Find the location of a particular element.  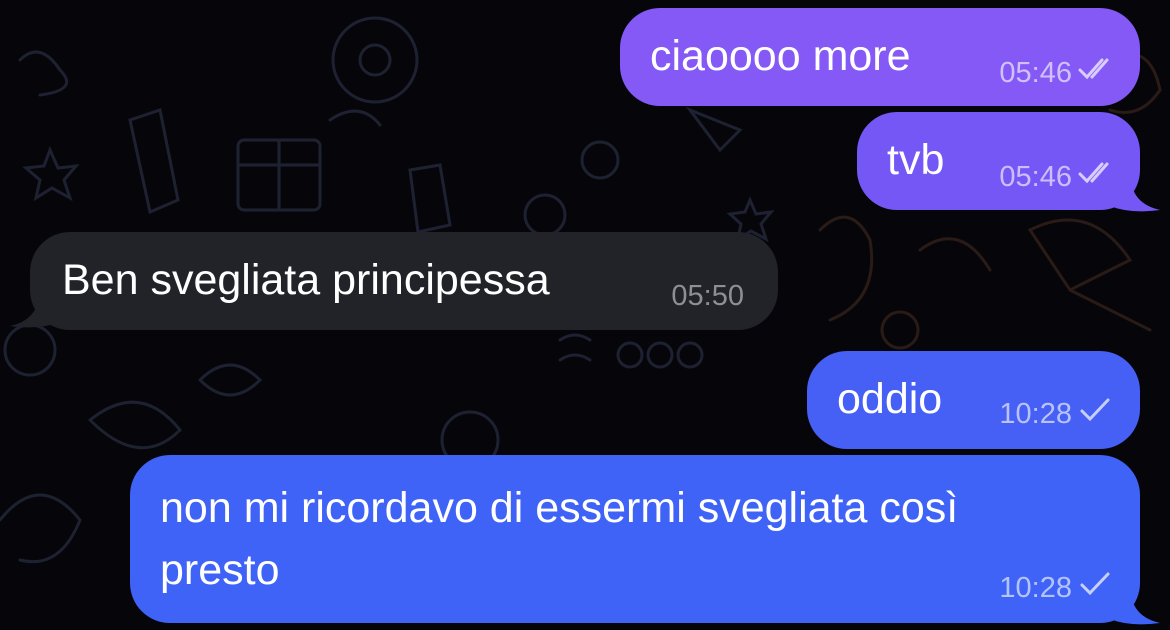

message-text: tvb is located at coordinates (916, 160).